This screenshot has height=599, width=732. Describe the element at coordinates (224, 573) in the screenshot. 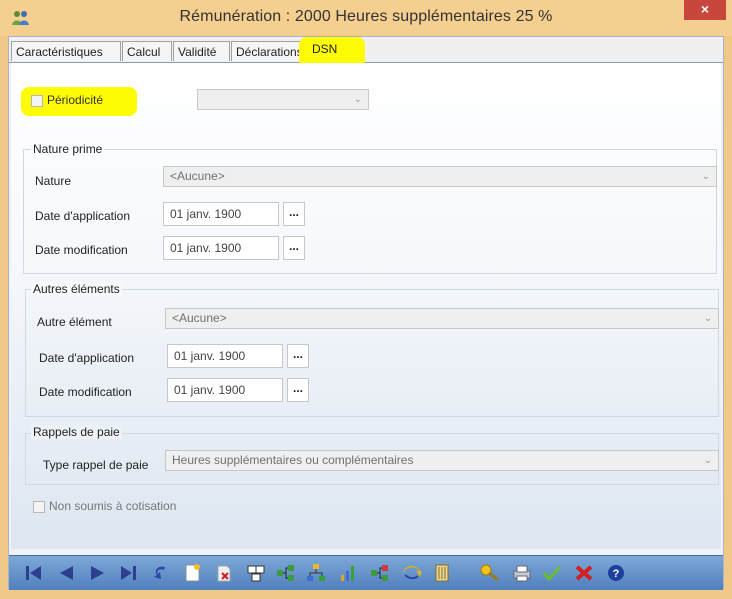

I see `delete-document-icon` at that location.